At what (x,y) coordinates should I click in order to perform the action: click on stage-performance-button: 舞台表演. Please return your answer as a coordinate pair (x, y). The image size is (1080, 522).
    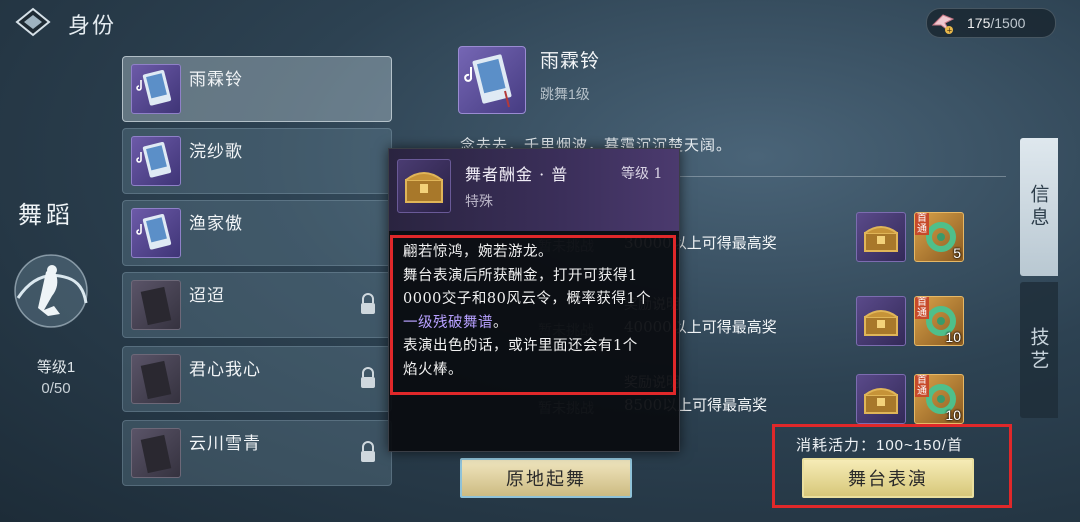
    Looking at the image, I should click on (888, 478).